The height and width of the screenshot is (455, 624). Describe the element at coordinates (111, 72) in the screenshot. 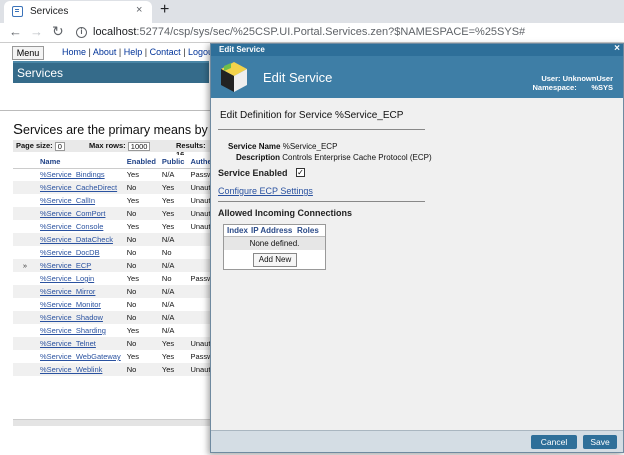

I see `page-title-bar: Services` at that location.